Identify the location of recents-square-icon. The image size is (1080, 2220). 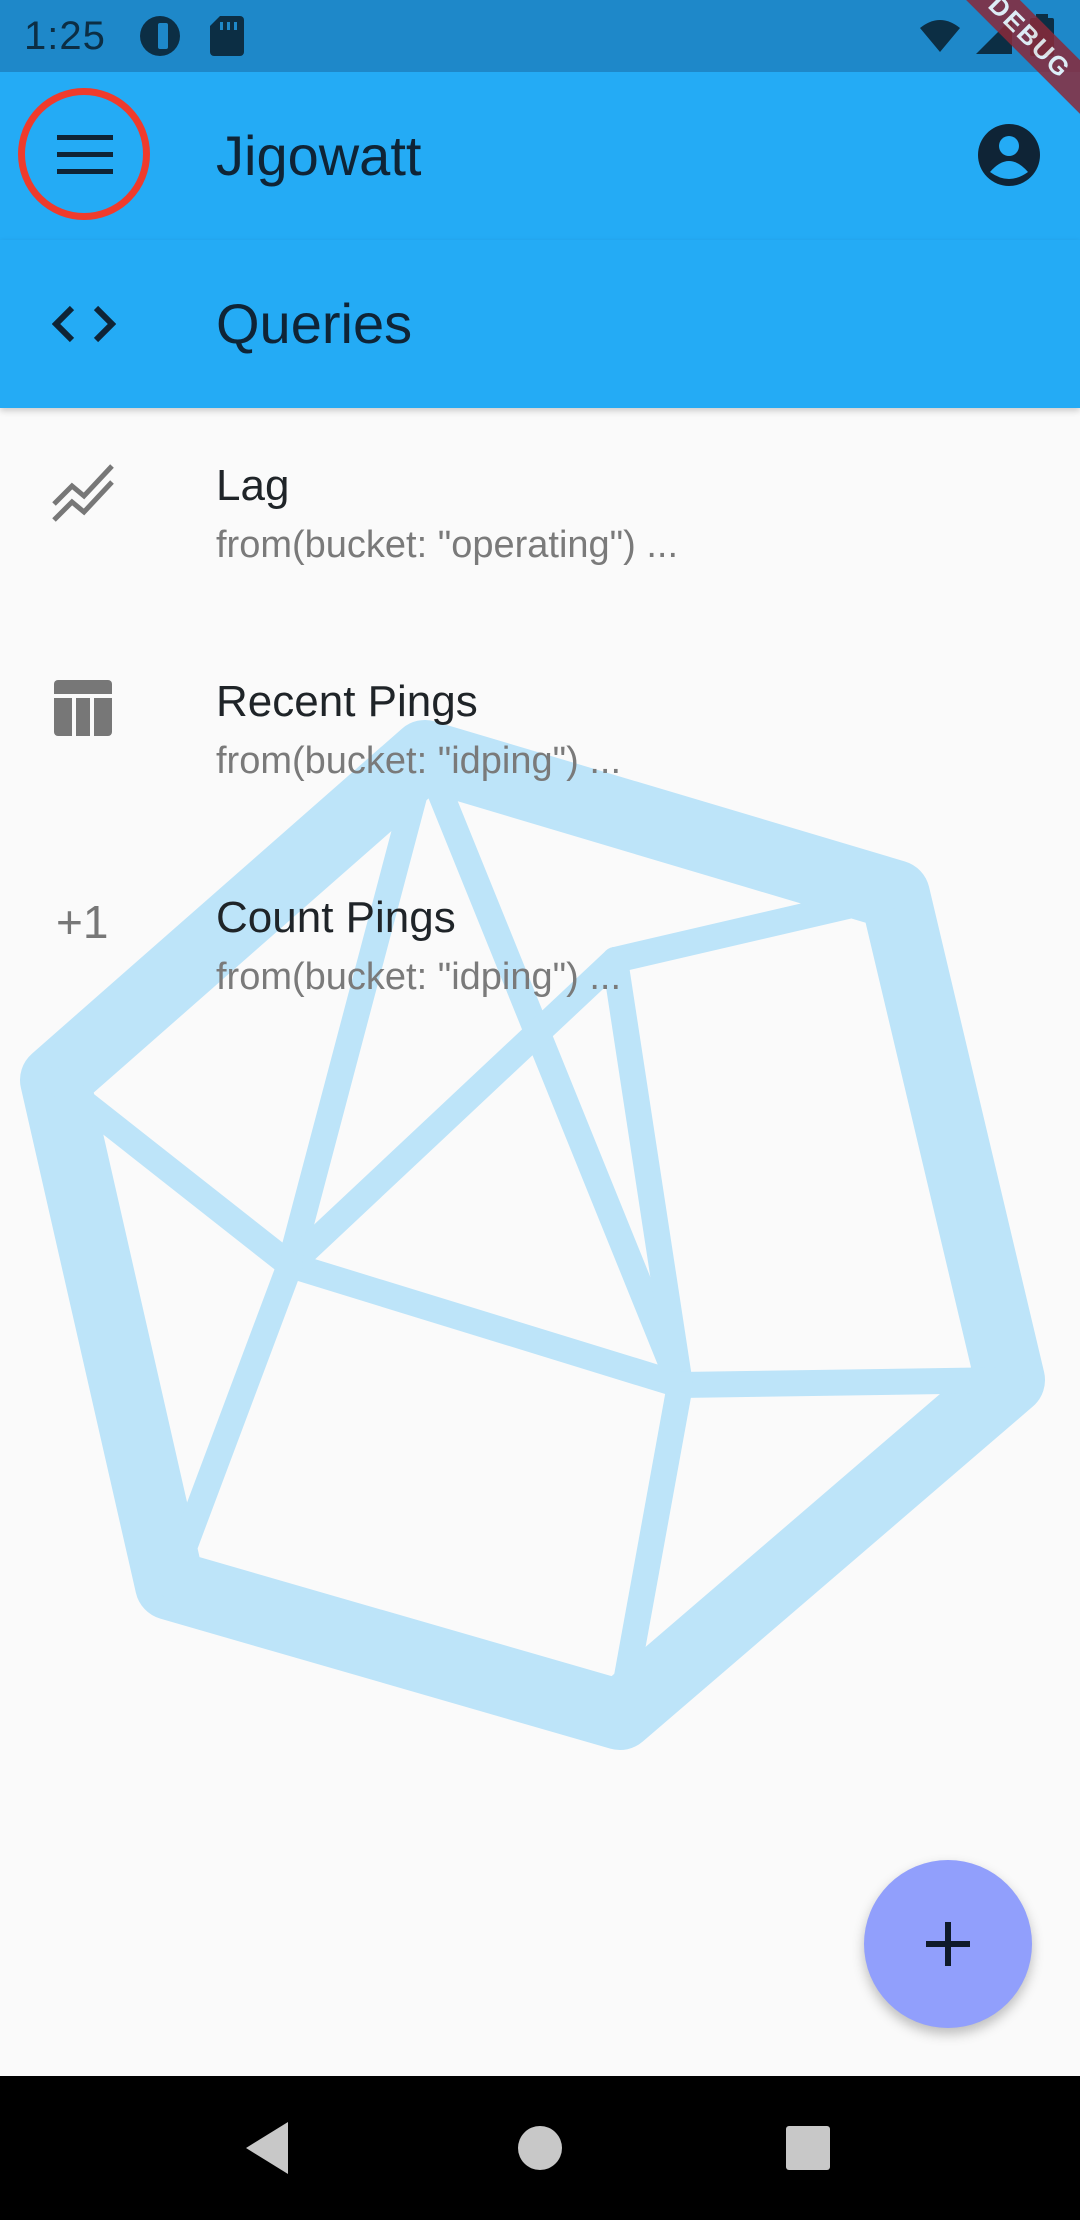
(808, 2148).